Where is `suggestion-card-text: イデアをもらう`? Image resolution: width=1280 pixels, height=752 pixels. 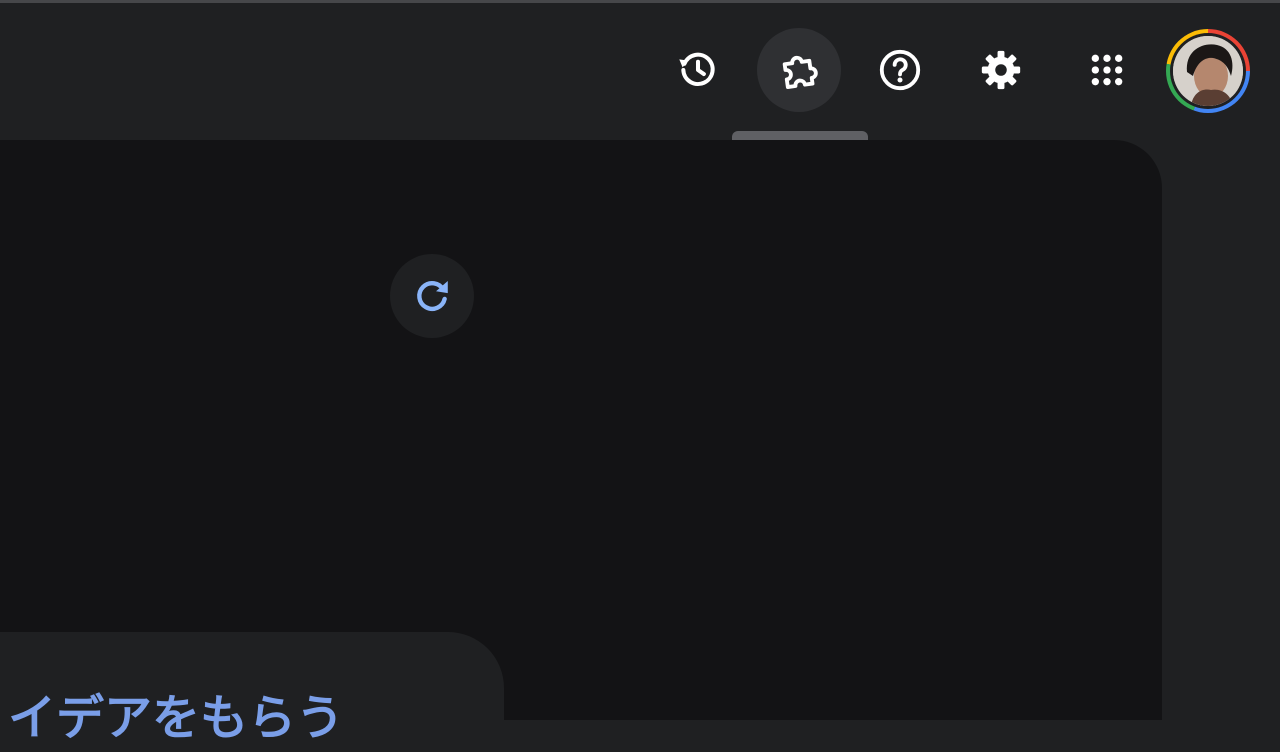
suggestion-card-text: イデアをもらう is located at coordinates (176, 718).